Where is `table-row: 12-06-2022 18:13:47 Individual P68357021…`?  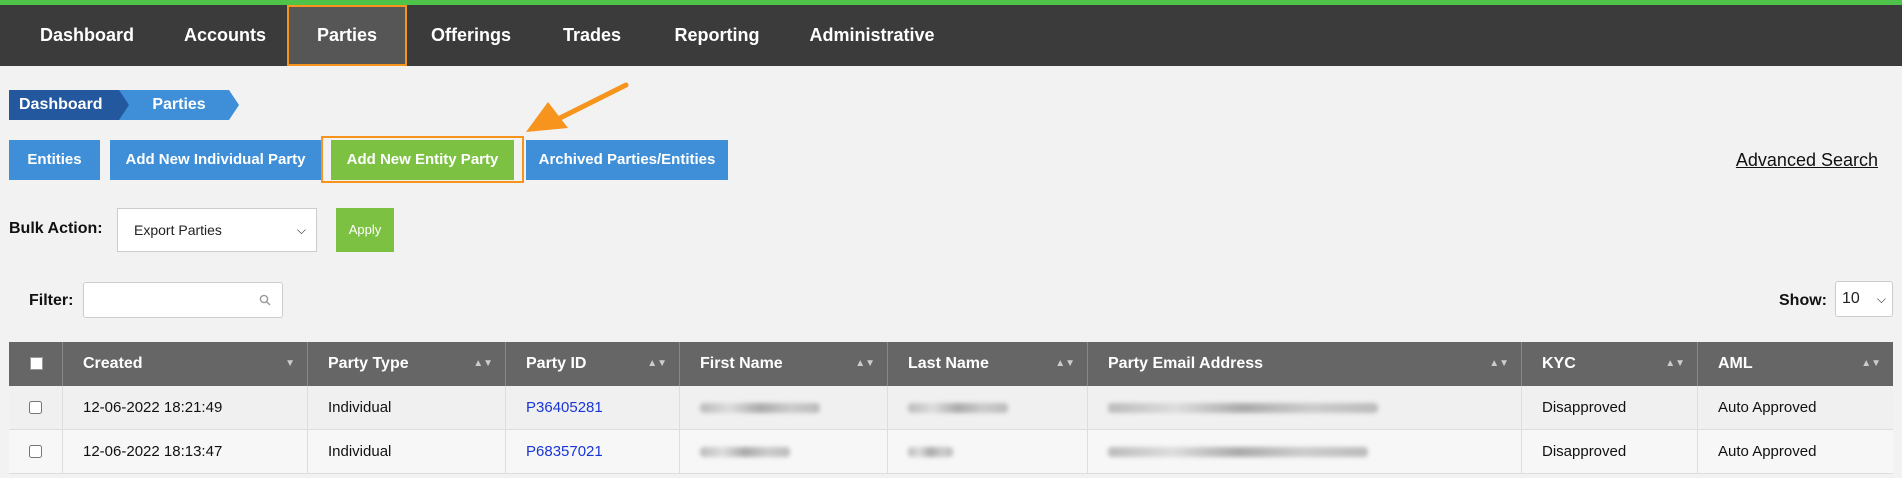 table-row: 12-06-2022 18:13:47 Individual P68357021… is located at coordinates (951, 452).